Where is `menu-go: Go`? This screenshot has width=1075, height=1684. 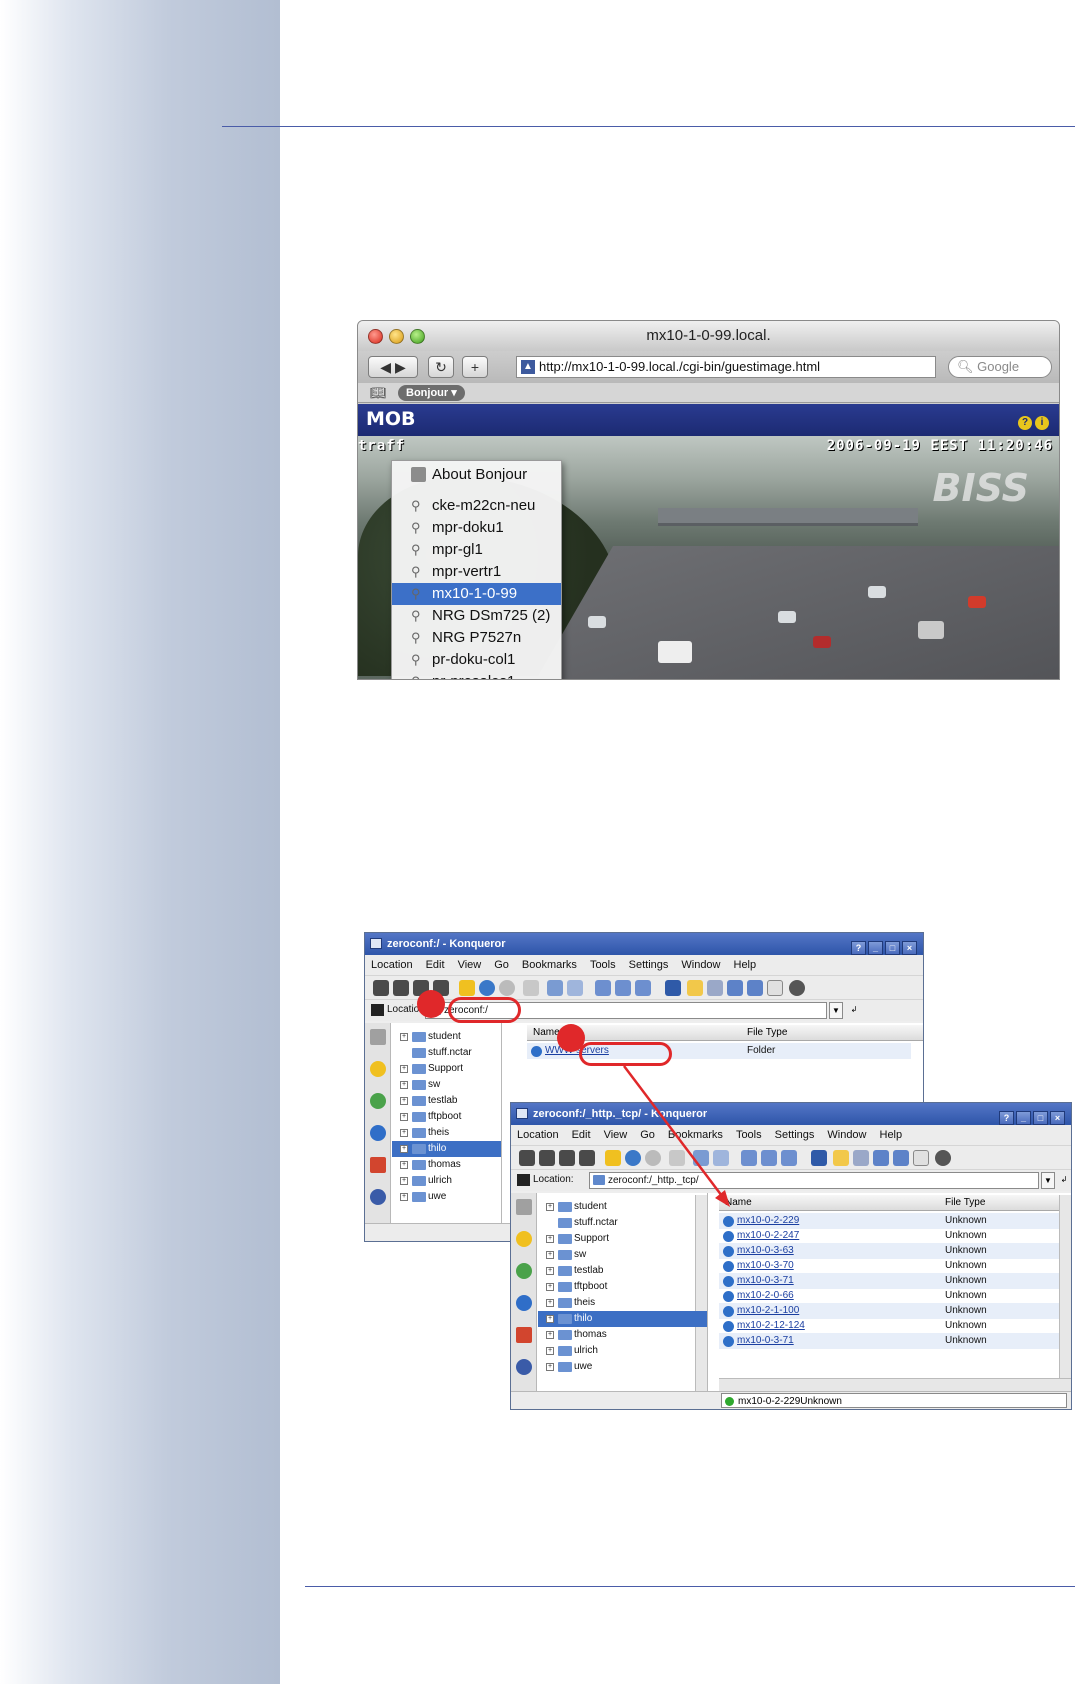 menu-go: Go is located at coordinates (647, 1135).